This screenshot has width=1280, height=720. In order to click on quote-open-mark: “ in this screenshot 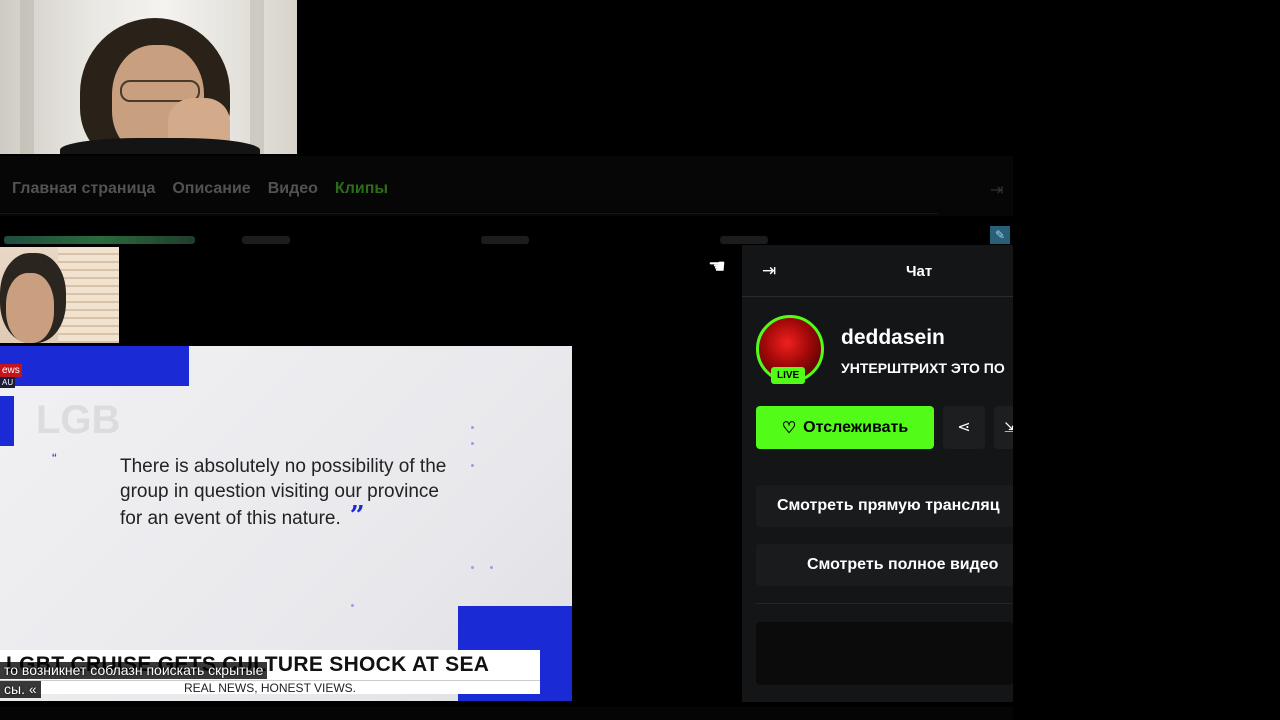, I will do `click(54, 458)`.